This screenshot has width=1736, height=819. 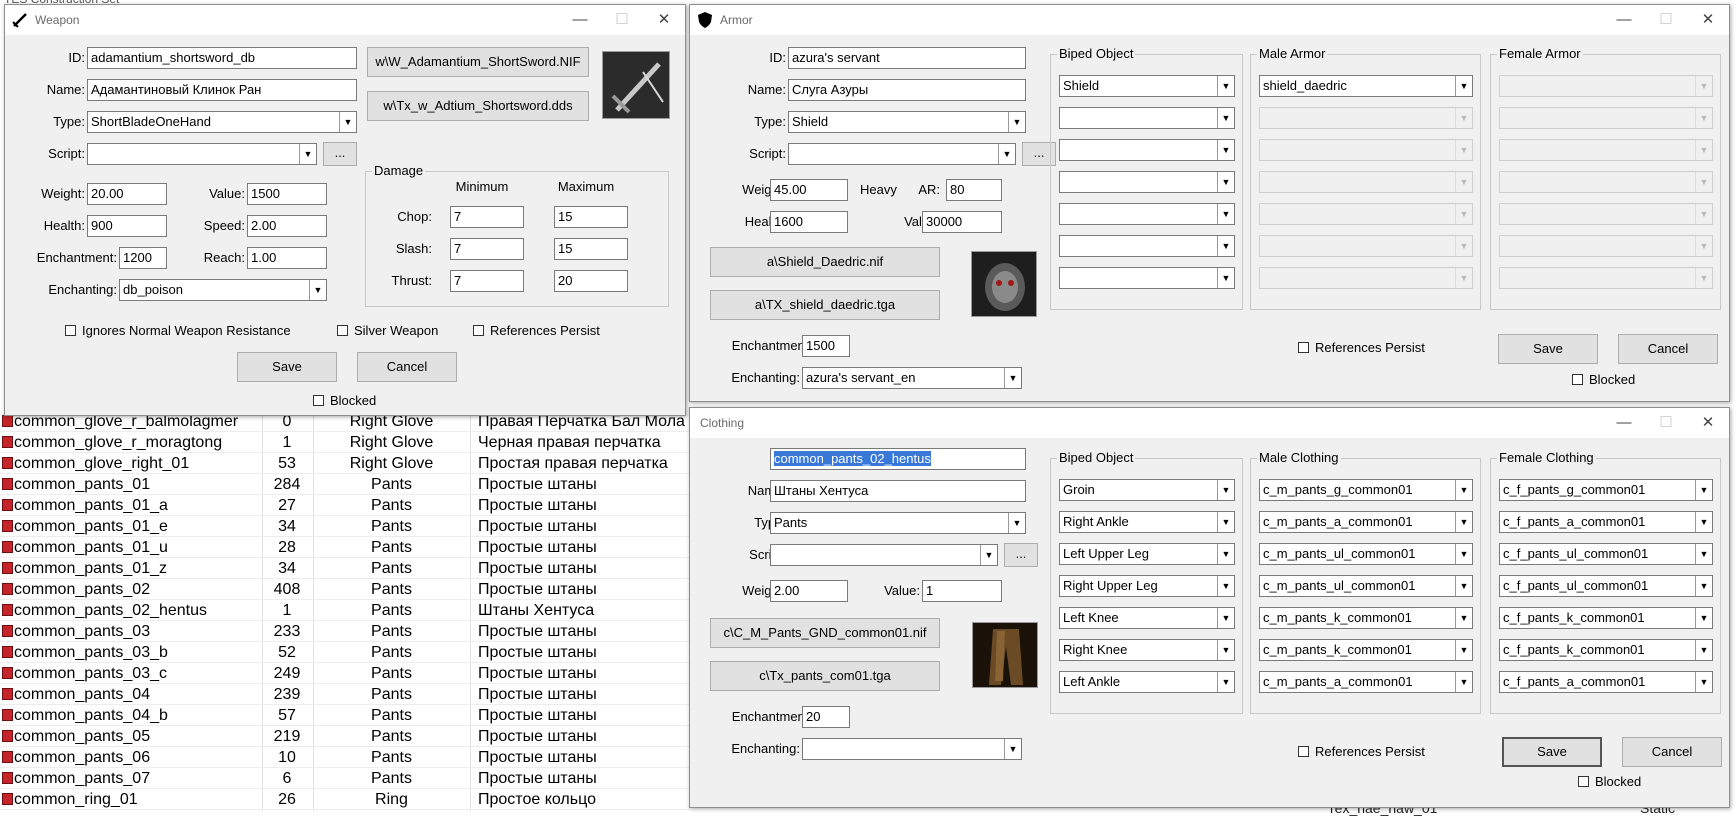 What do you see at coordinates (487, 281) in the screenshot?
I see `thrust-min-field: 7` at bounding box center [487, 281].